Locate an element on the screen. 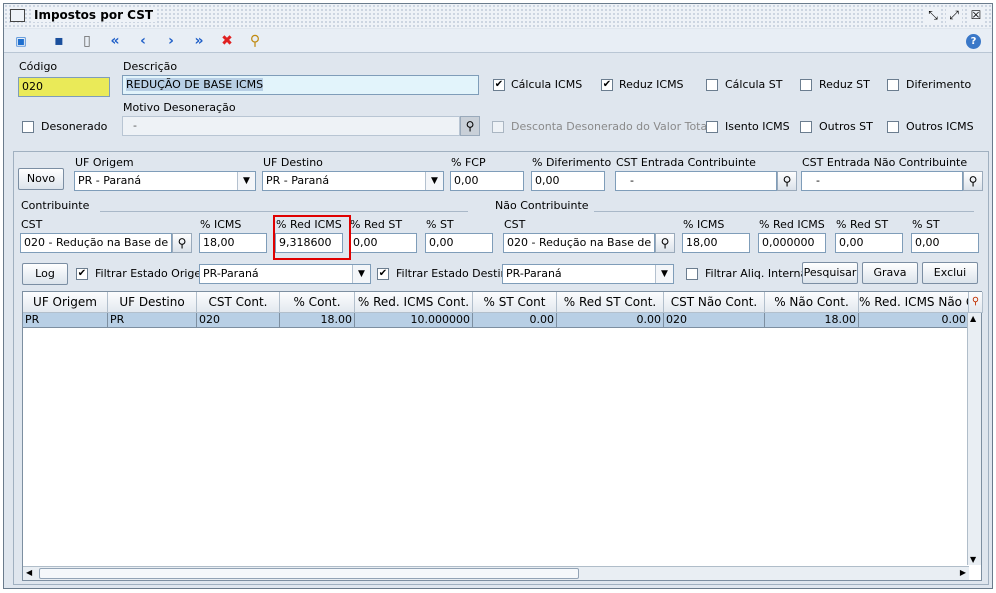  filtro-destino-select: PR-Paraná ▼ is located at coordinates (588, 274).